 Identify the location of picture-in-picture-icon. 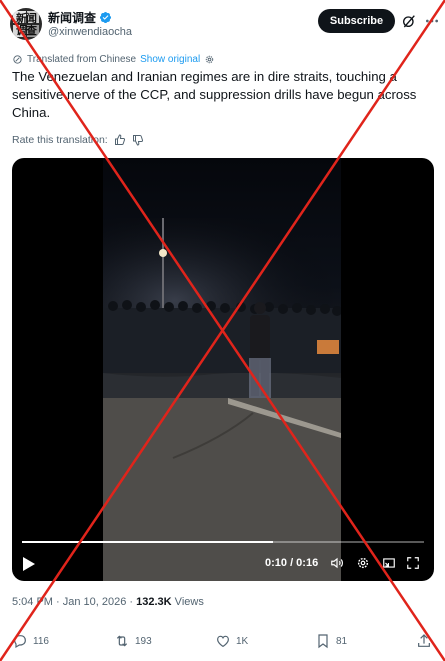
(389, 563).